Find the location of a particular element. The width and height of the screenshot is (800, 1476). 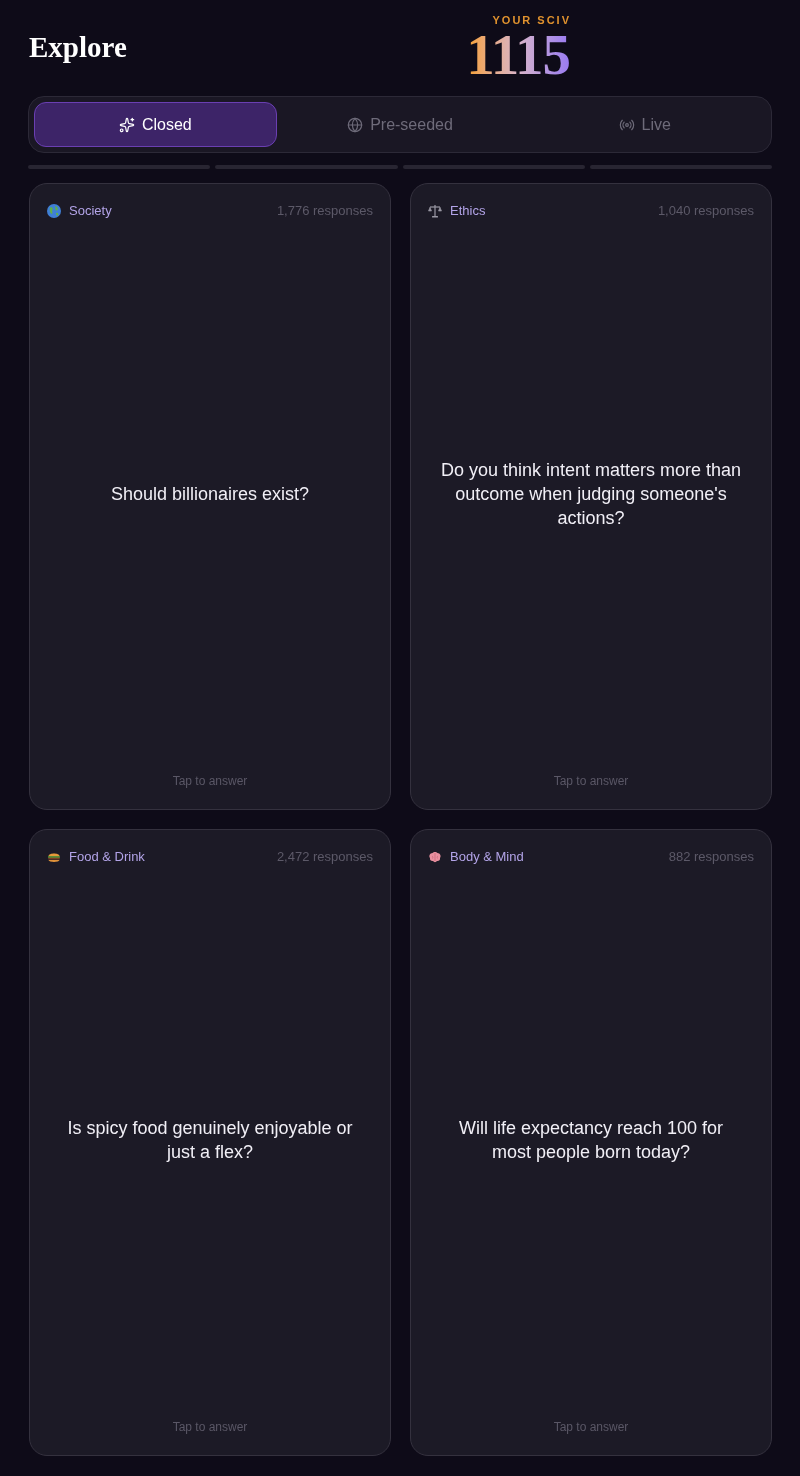

response-count: 2,472 responses is located at coordinates (324, 857).